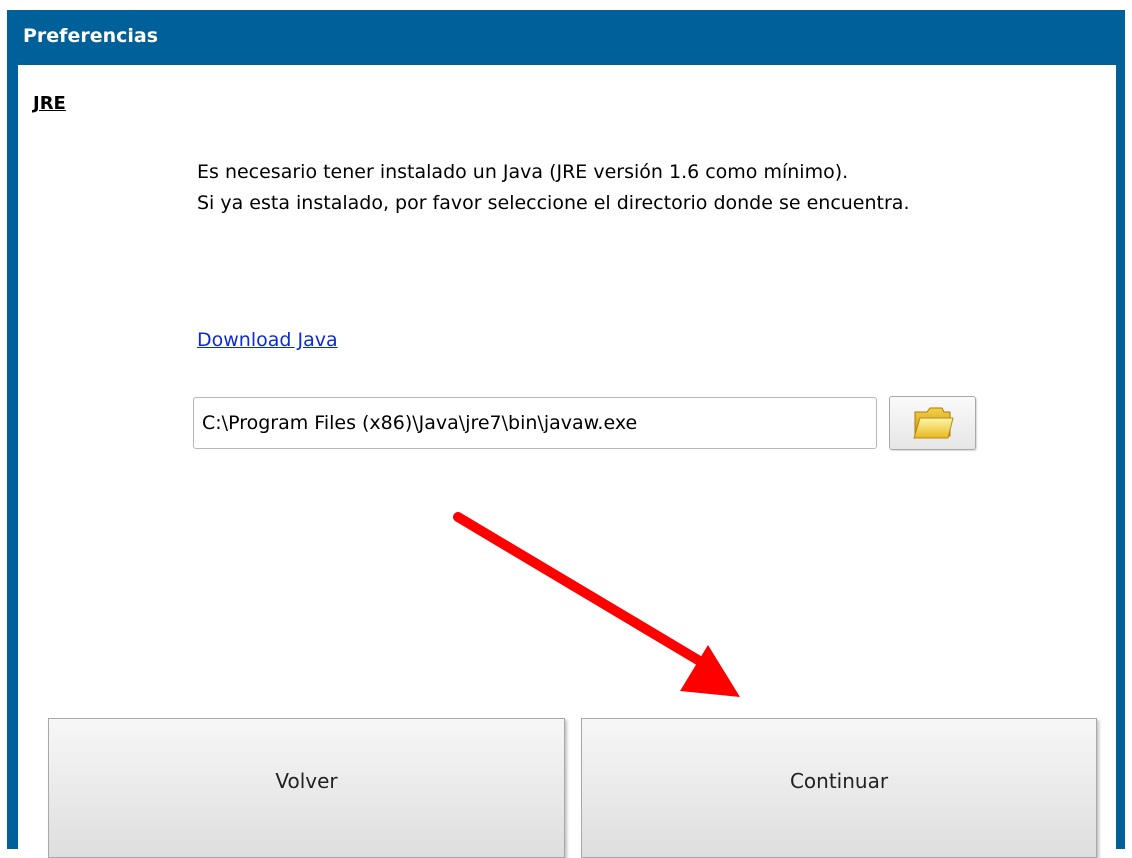 The height and width of the screenshot is (858, 1132). Describe the element at coordinates (306, 781) in the screenshot. I see `back-button-label: Volver` at that location.